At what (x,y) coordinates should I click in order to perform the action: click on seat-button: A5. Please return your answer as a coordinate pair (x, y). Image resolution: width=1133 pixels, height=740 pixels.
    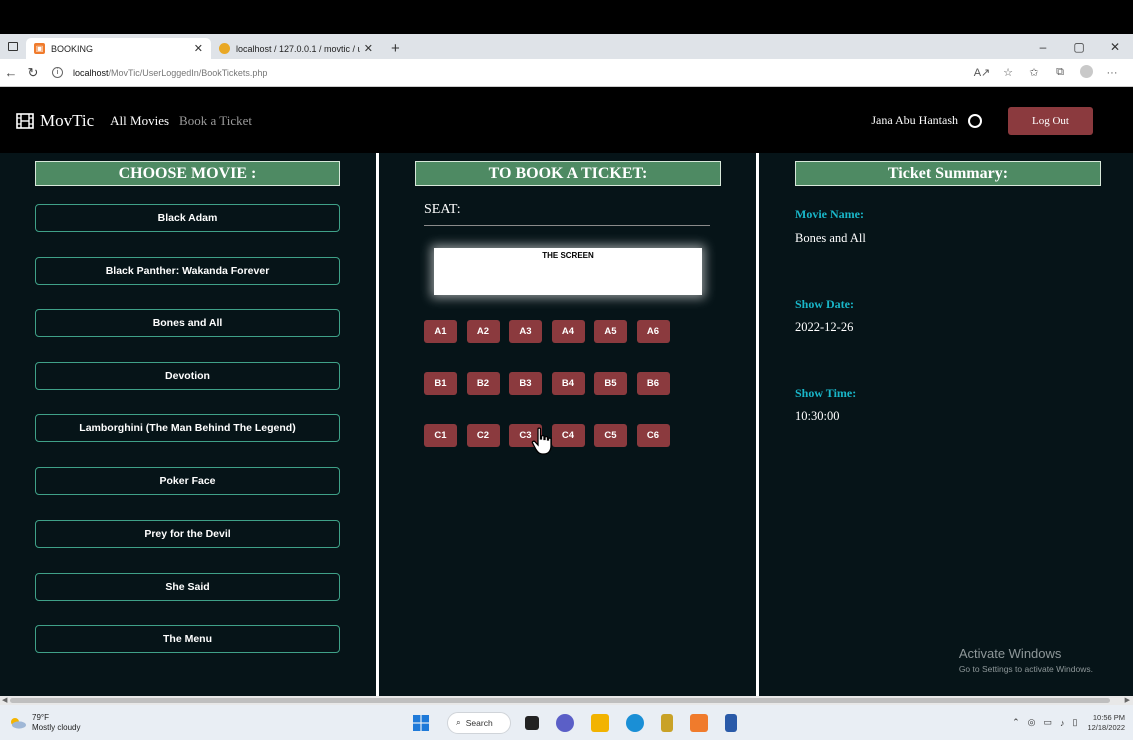
    Looking at the image, I should click on (610, 331).